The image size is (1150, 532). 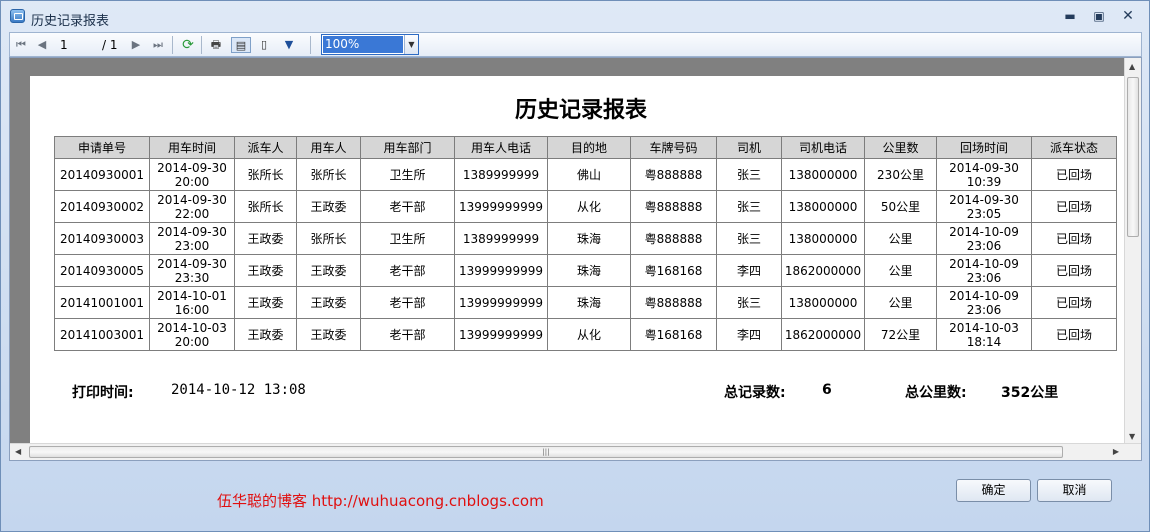 I want to click on table-cell: 20140930002, so click(x=102, y=206).